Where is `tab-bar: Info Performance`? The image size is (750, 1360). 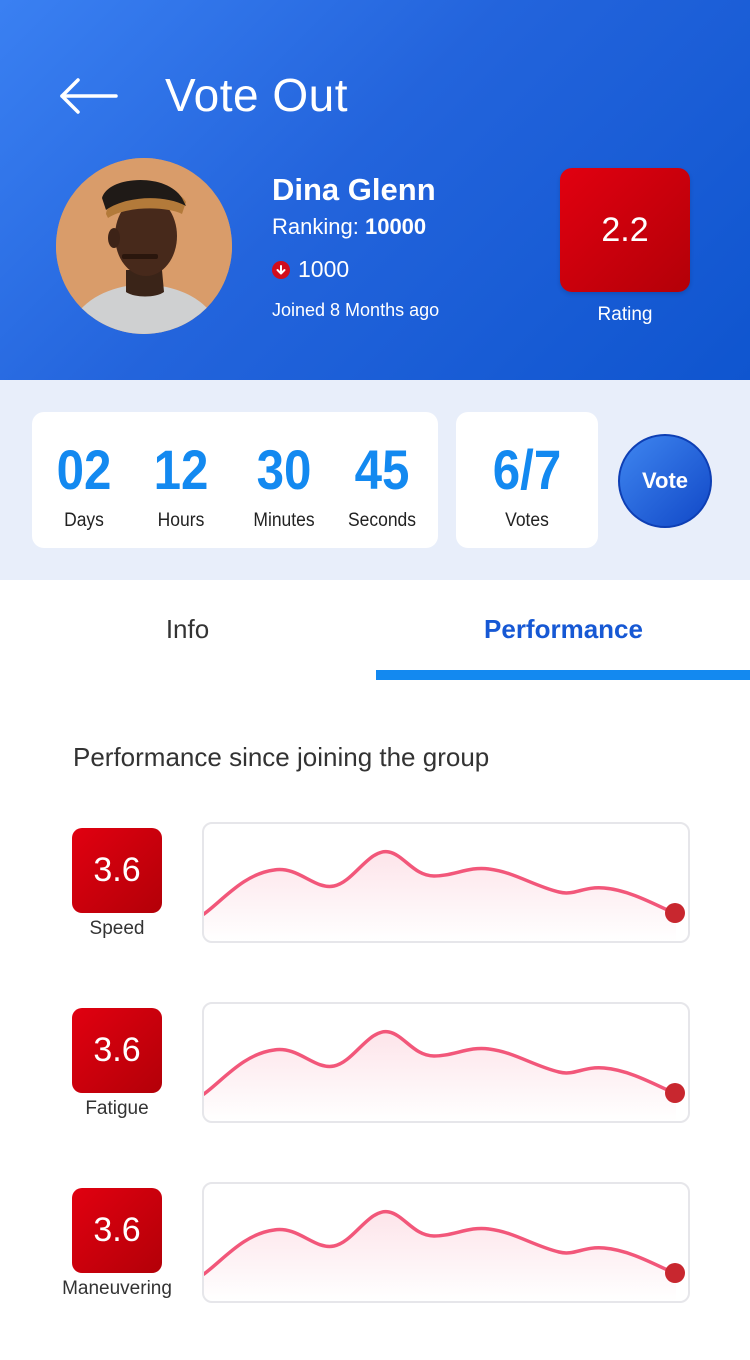 tab-bar: Info Performance is located at coordinates (375, 630).